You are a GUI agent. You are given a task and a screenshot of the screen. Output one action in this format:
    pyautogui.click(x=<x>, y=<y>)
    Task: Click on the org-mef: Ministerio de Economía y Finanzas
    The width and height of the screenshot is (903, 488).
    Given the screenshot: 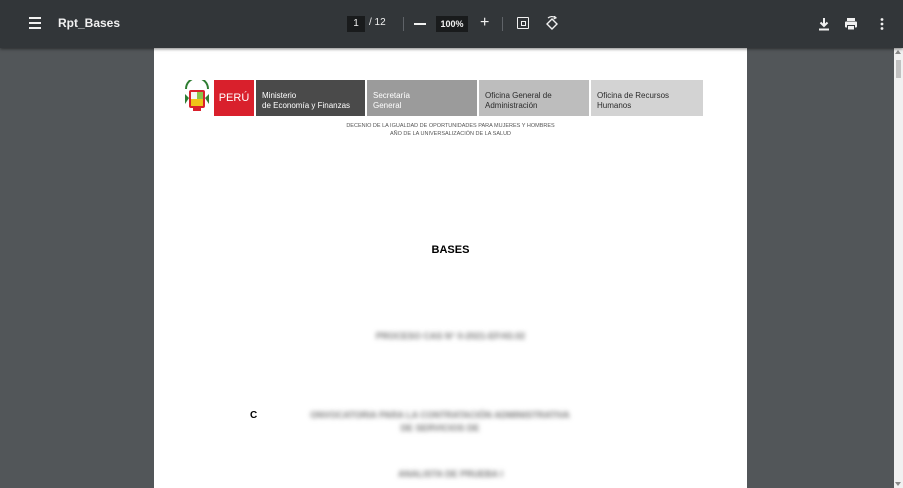 What is the action you would take?
    pyautogui.click(x=310, y=98)
    